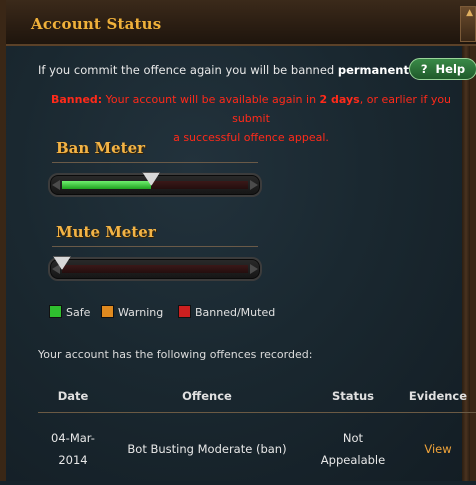 This screenshot has height=485, width=476. I want to click on mute-meter-track, so click(155, 269).